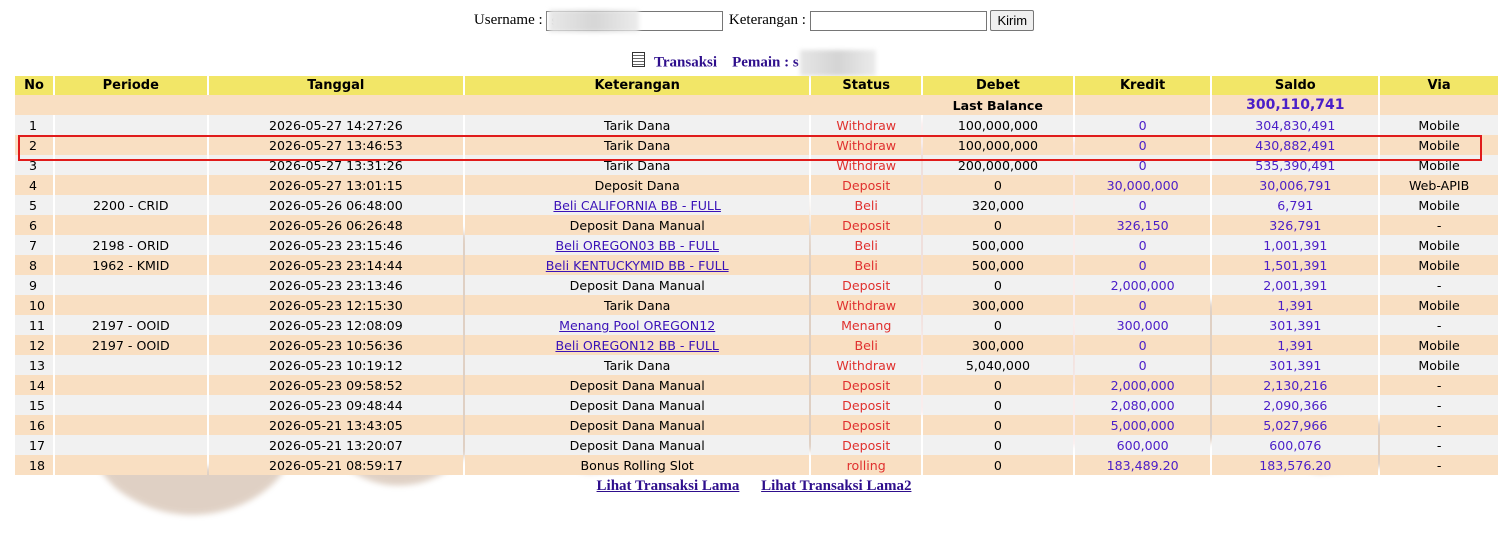 This screenshot has width=1508, height=557. Describe the element at coordinates (1295, 225) in the screenshot. I see `cell-saldo: 326,791` at that location.